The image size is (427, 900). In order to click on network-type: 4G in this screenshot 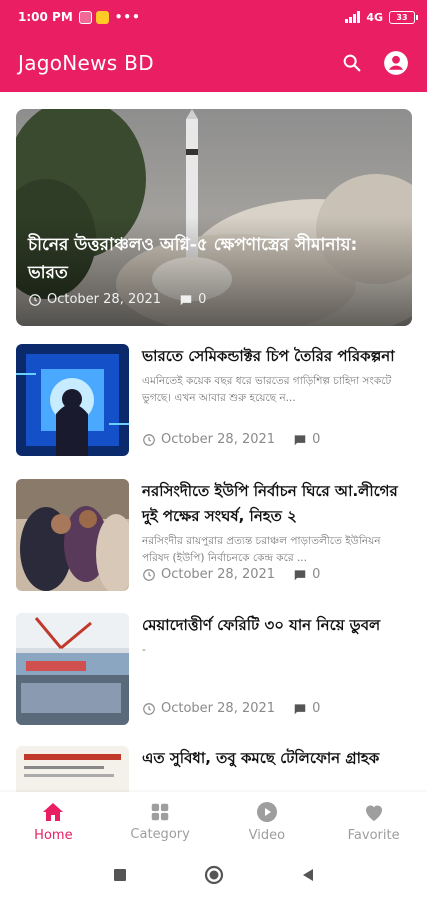, I will do `click(374, 17)`.